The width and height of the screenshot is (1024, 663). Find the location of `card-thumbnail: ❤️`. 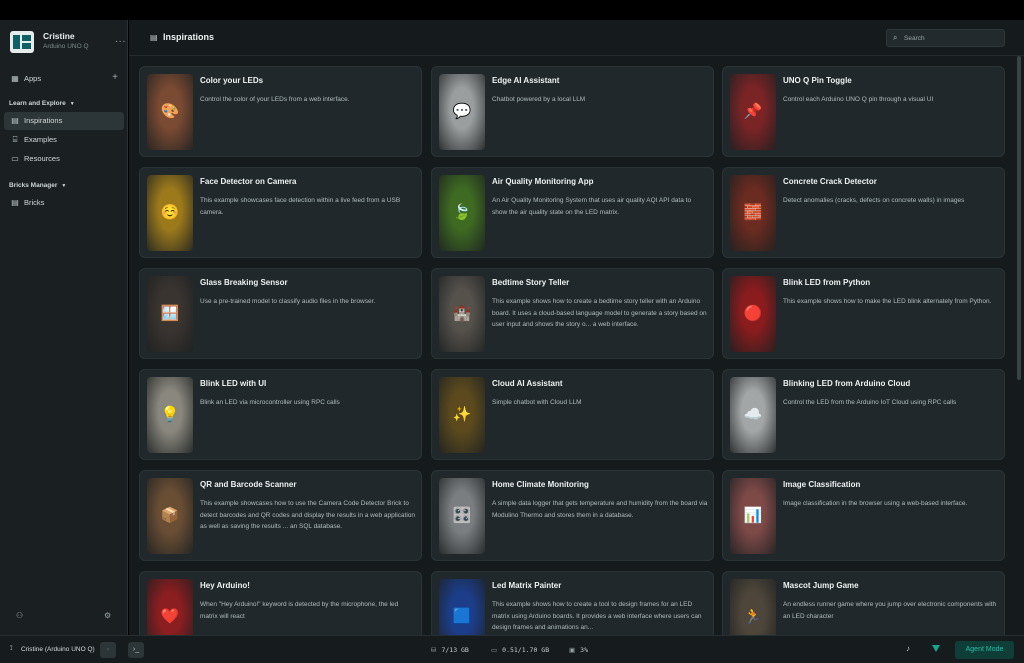

card-thumbnail: ❤️ is located at coordinates (170, 607).